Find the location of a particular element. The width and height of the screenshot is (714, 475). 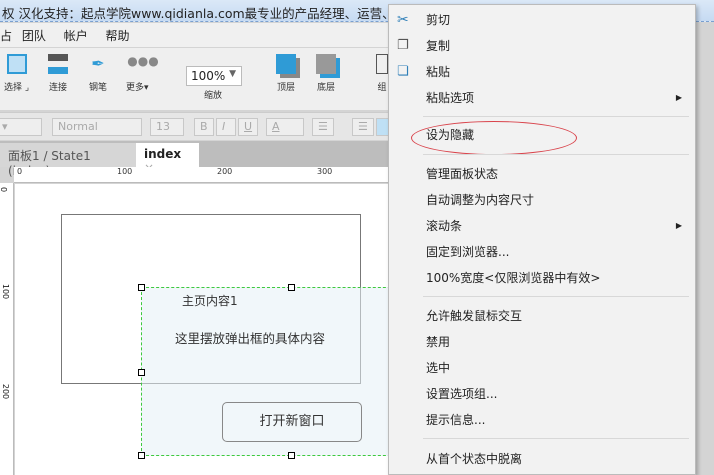

menu-team: 团队 is located at coordinates (34, 36).